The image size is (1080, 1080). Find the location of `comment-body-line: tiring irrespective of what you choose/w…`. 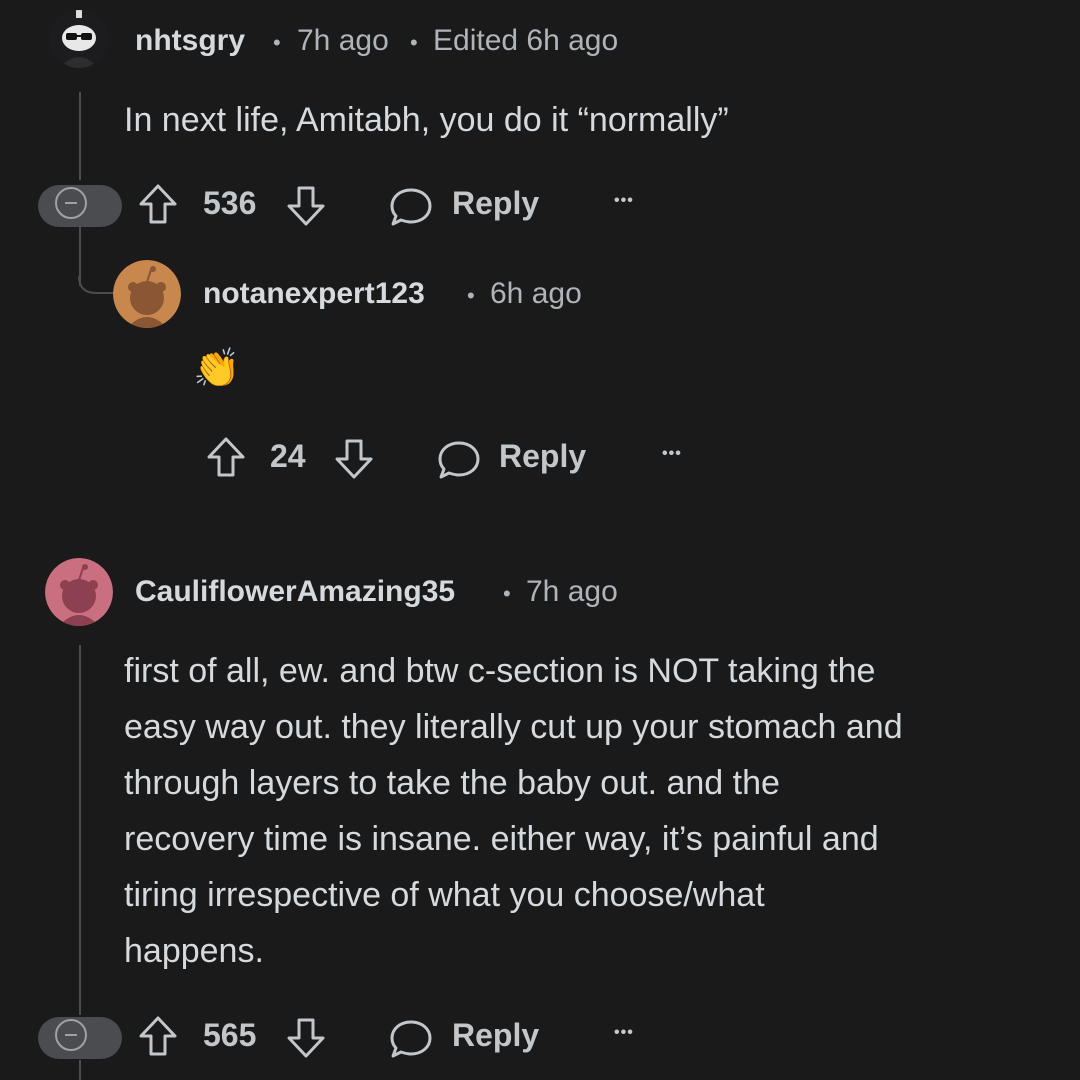

comment-body-line: tiring irrespective of what you choose/w… is located at coordinates (444, 895).